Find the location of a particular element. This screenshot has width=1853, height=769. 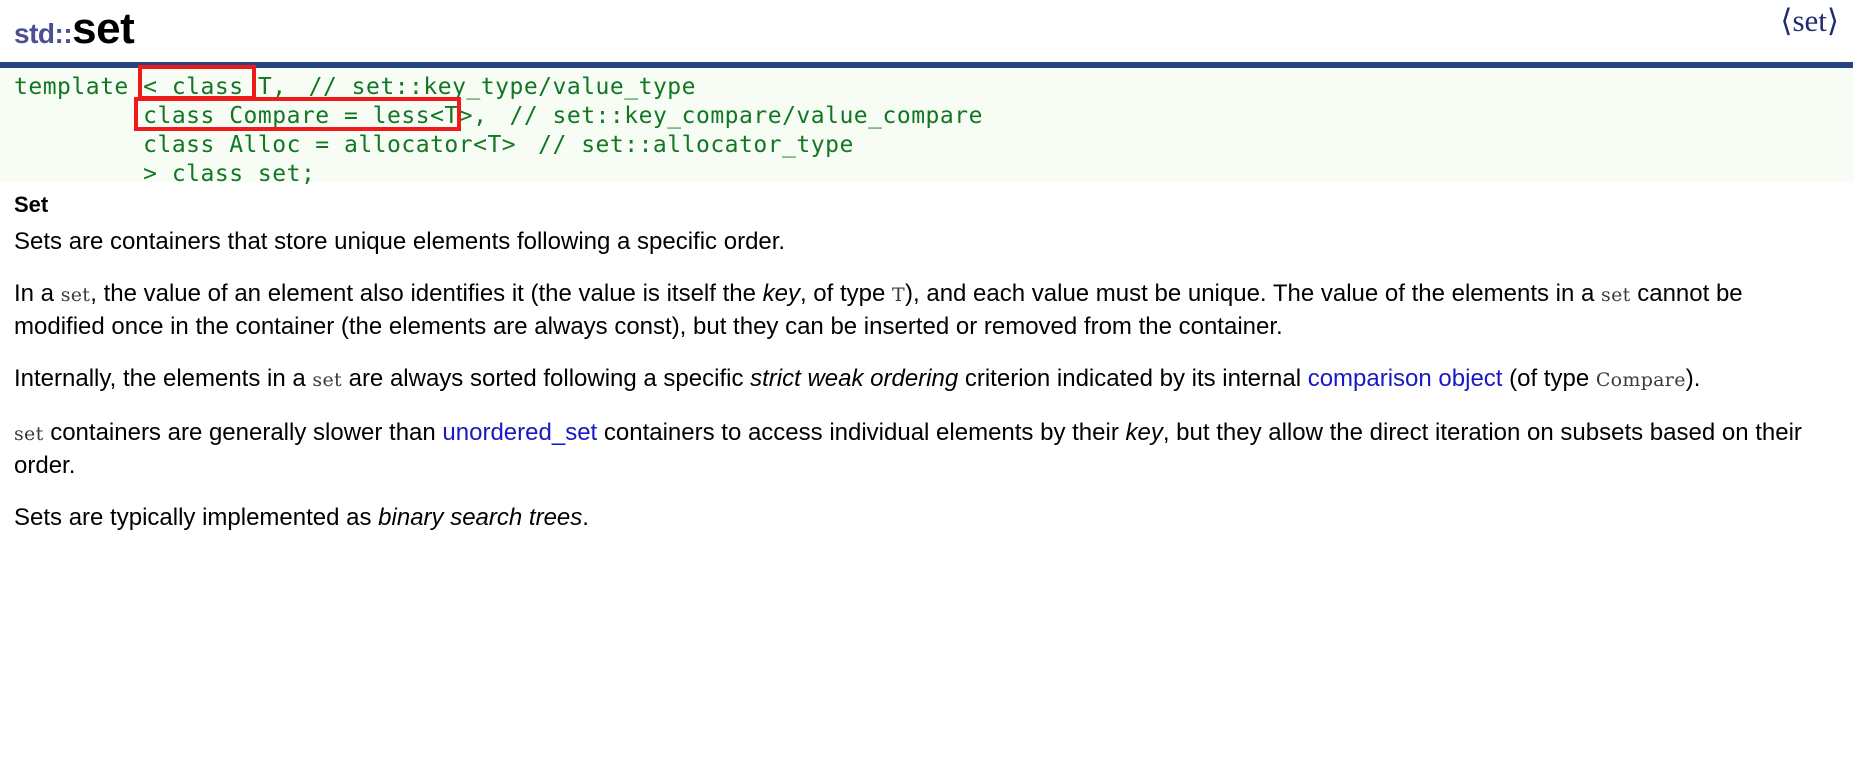

paragraph-text: . is located at coordinates (585, 517).